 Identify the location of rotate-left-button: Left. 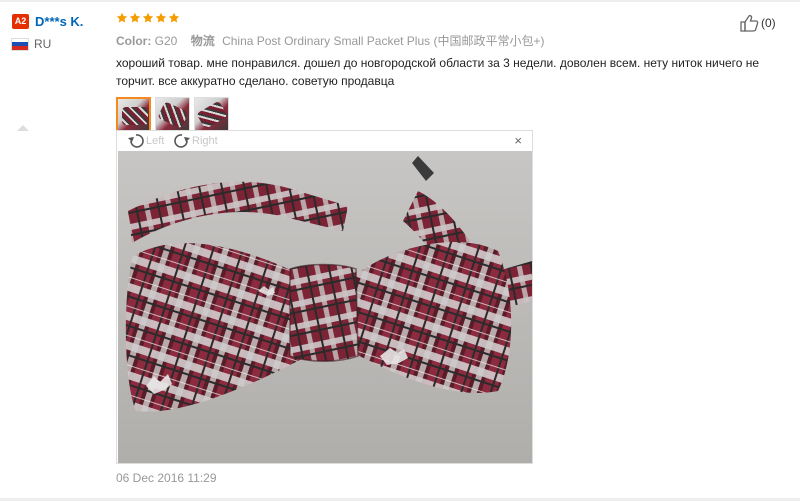
(145, 141).